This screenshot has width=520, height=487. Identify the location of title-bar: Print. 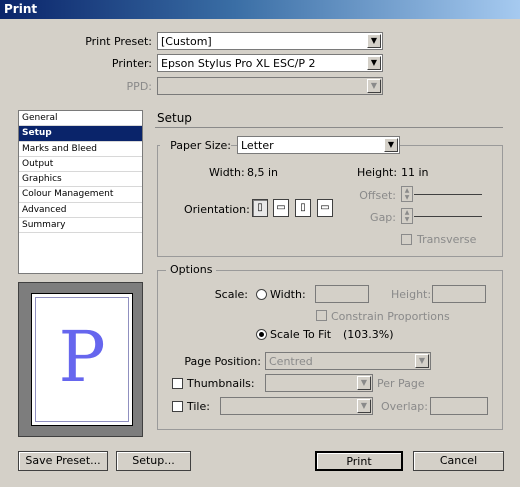
(260, 9).